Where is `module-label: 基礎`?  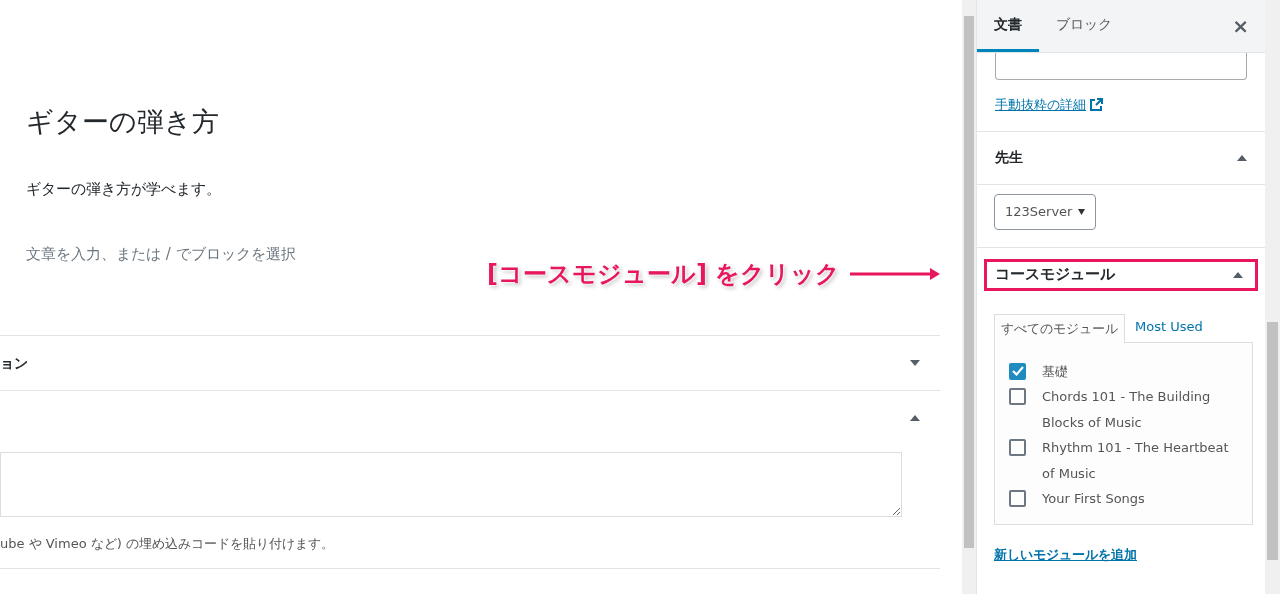
module-label: 基礎 is located at coordinates (1140, 371).